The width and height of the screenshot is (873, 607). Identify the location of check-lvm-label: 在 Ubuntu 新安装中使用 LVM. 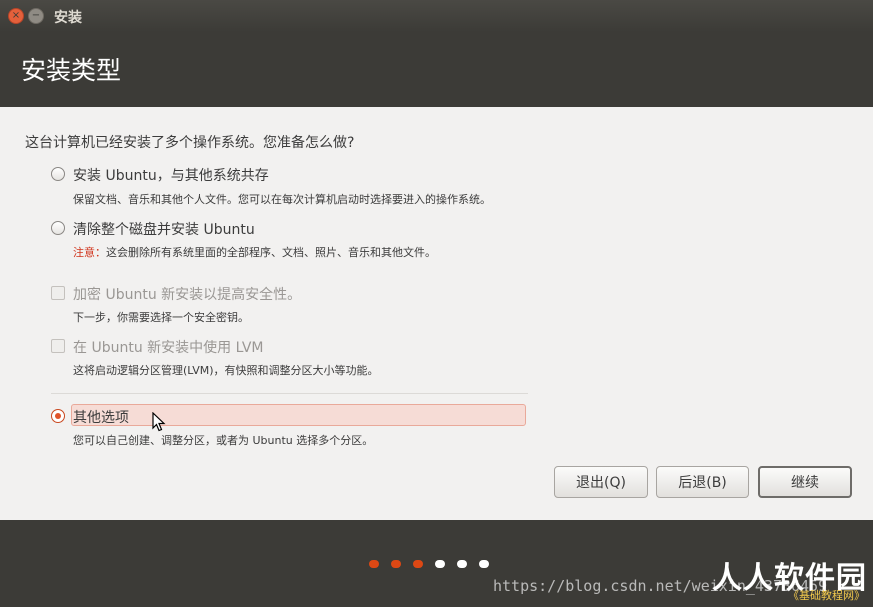
(168, 347).